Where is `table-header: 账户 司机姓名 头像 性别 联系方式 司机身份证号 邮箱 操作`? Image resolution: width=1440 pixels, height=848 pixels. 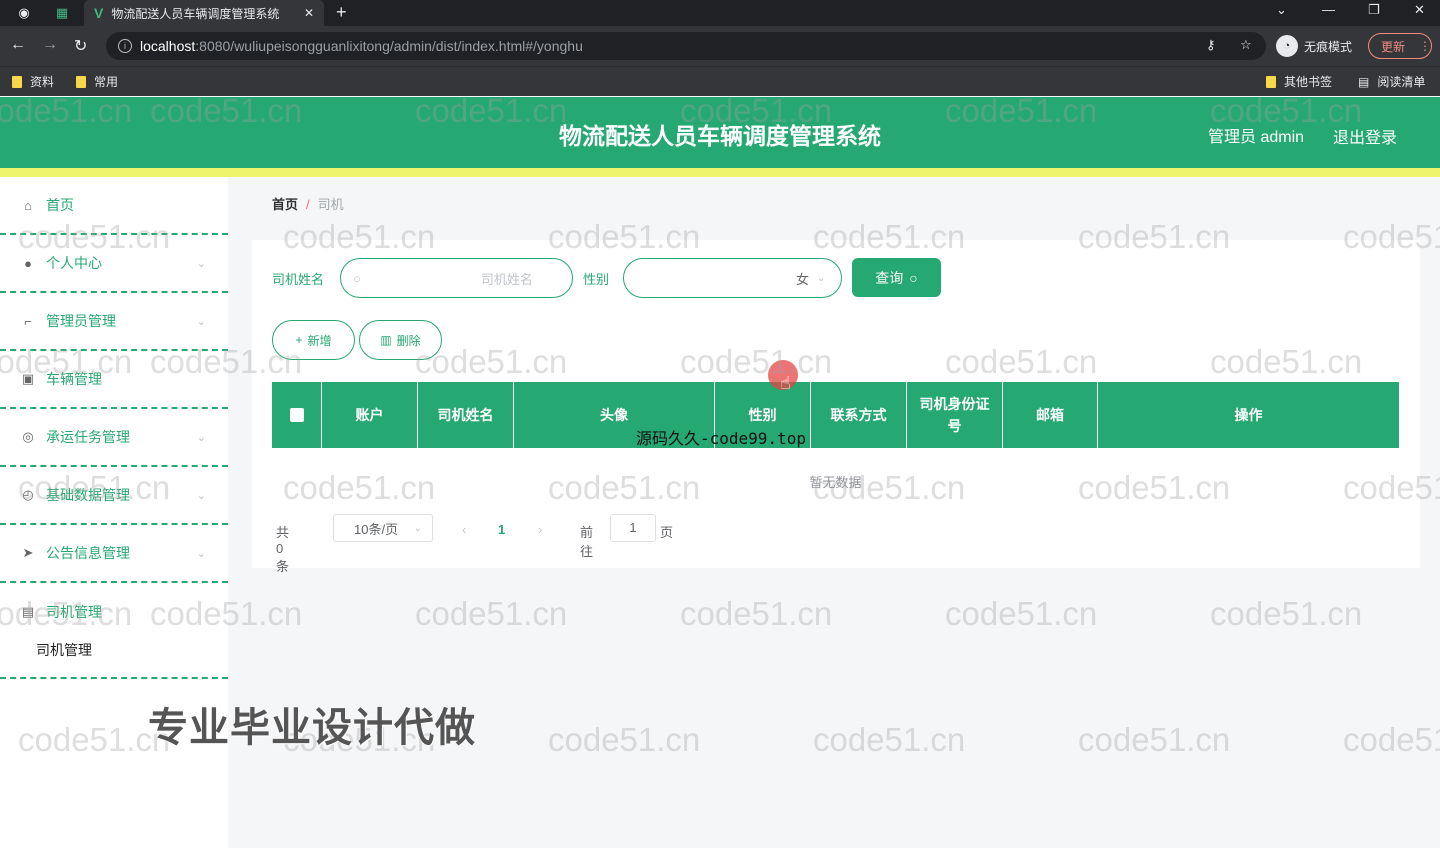
table-header: 账户 司机姓名 头像 性别 联系方式 司机身份证号 邮箱 操作 is located at coordinates (835, 415).